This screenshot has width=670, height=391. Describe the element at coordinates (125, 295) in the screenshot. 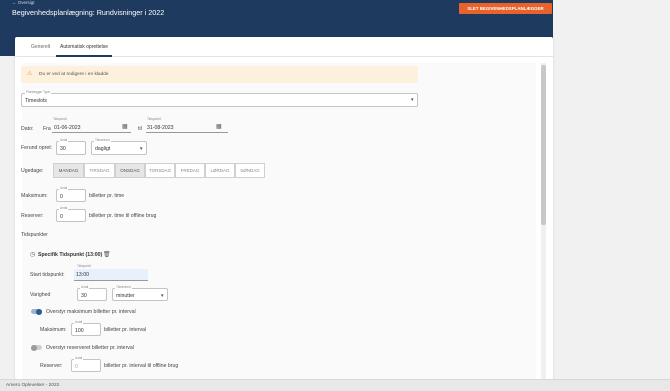

I see `duration-unit-value: minutter` at that location.